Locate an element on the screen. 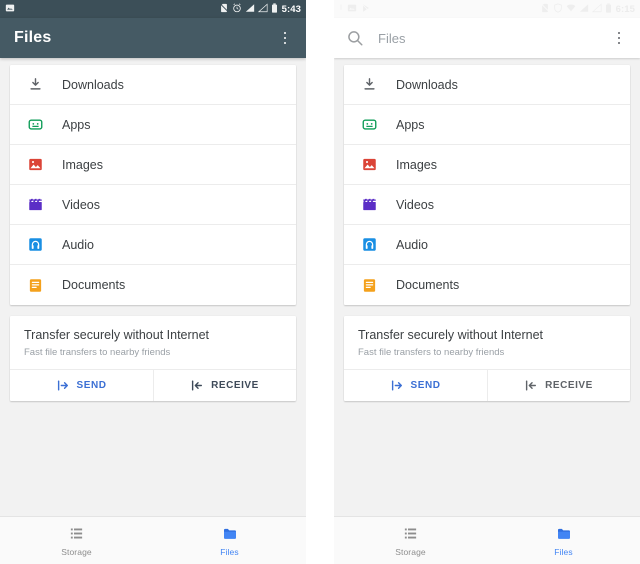  transfer-title: Transfer securely without Internet is located at coordinates (117, 335).